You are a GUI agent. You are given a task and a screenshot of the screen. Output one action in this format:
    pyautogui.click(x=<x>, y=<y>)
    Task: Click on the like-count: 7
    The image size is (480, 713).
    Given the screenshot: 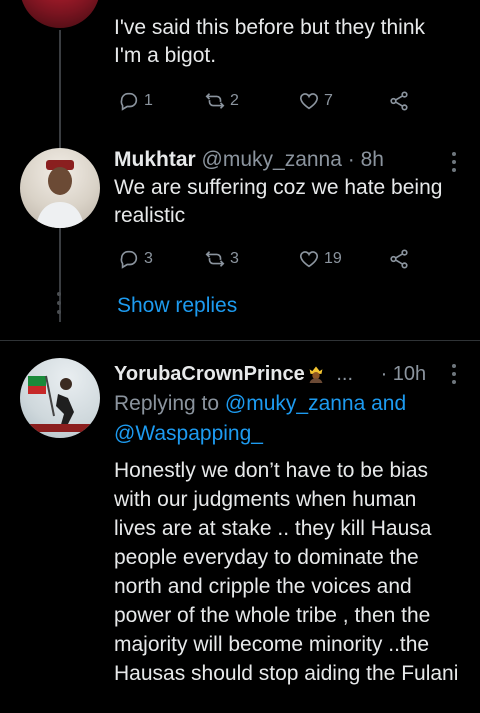 What is the action you would take?
    pyautogui.click(x=328, y=100)
    